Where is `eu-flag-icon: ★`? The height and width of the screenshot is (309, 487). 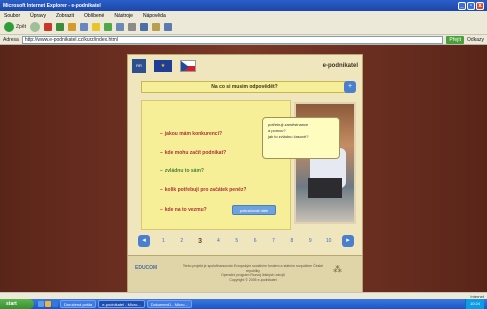
eu-flag-icon: ★ is located at coordinates (163, 66).